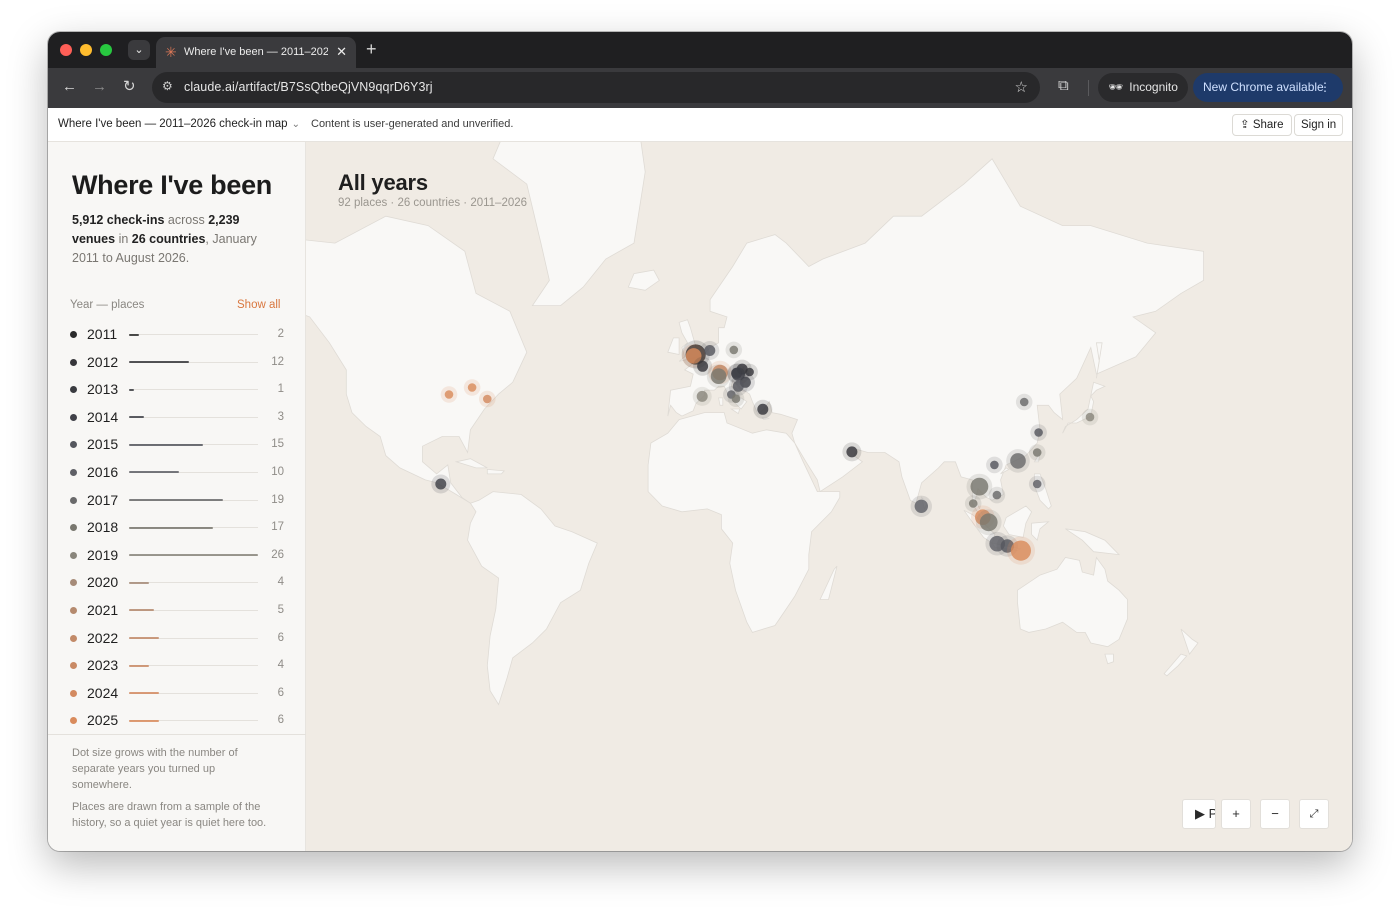 The image size is (1400, 914). I want to click on update-label: New Chrome available, so click(1263, 87).